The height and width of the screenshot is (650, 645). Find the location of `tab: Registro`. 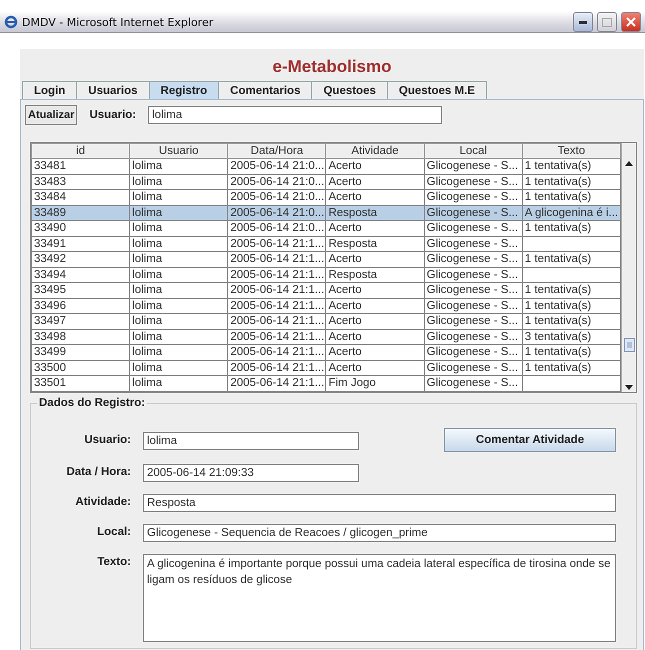

tab: Registro is located at coordinates (184, 90).